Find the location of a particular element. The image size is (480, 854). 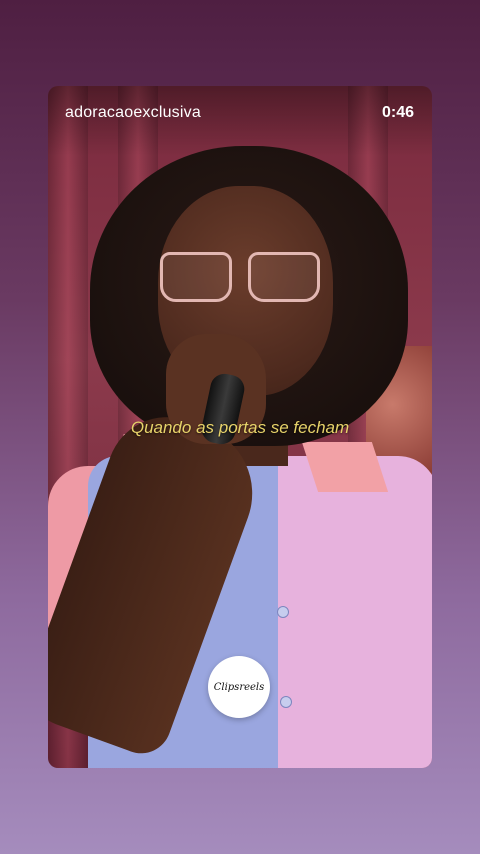

logo-text: Clipsreels is located at coordinates (239, 687).